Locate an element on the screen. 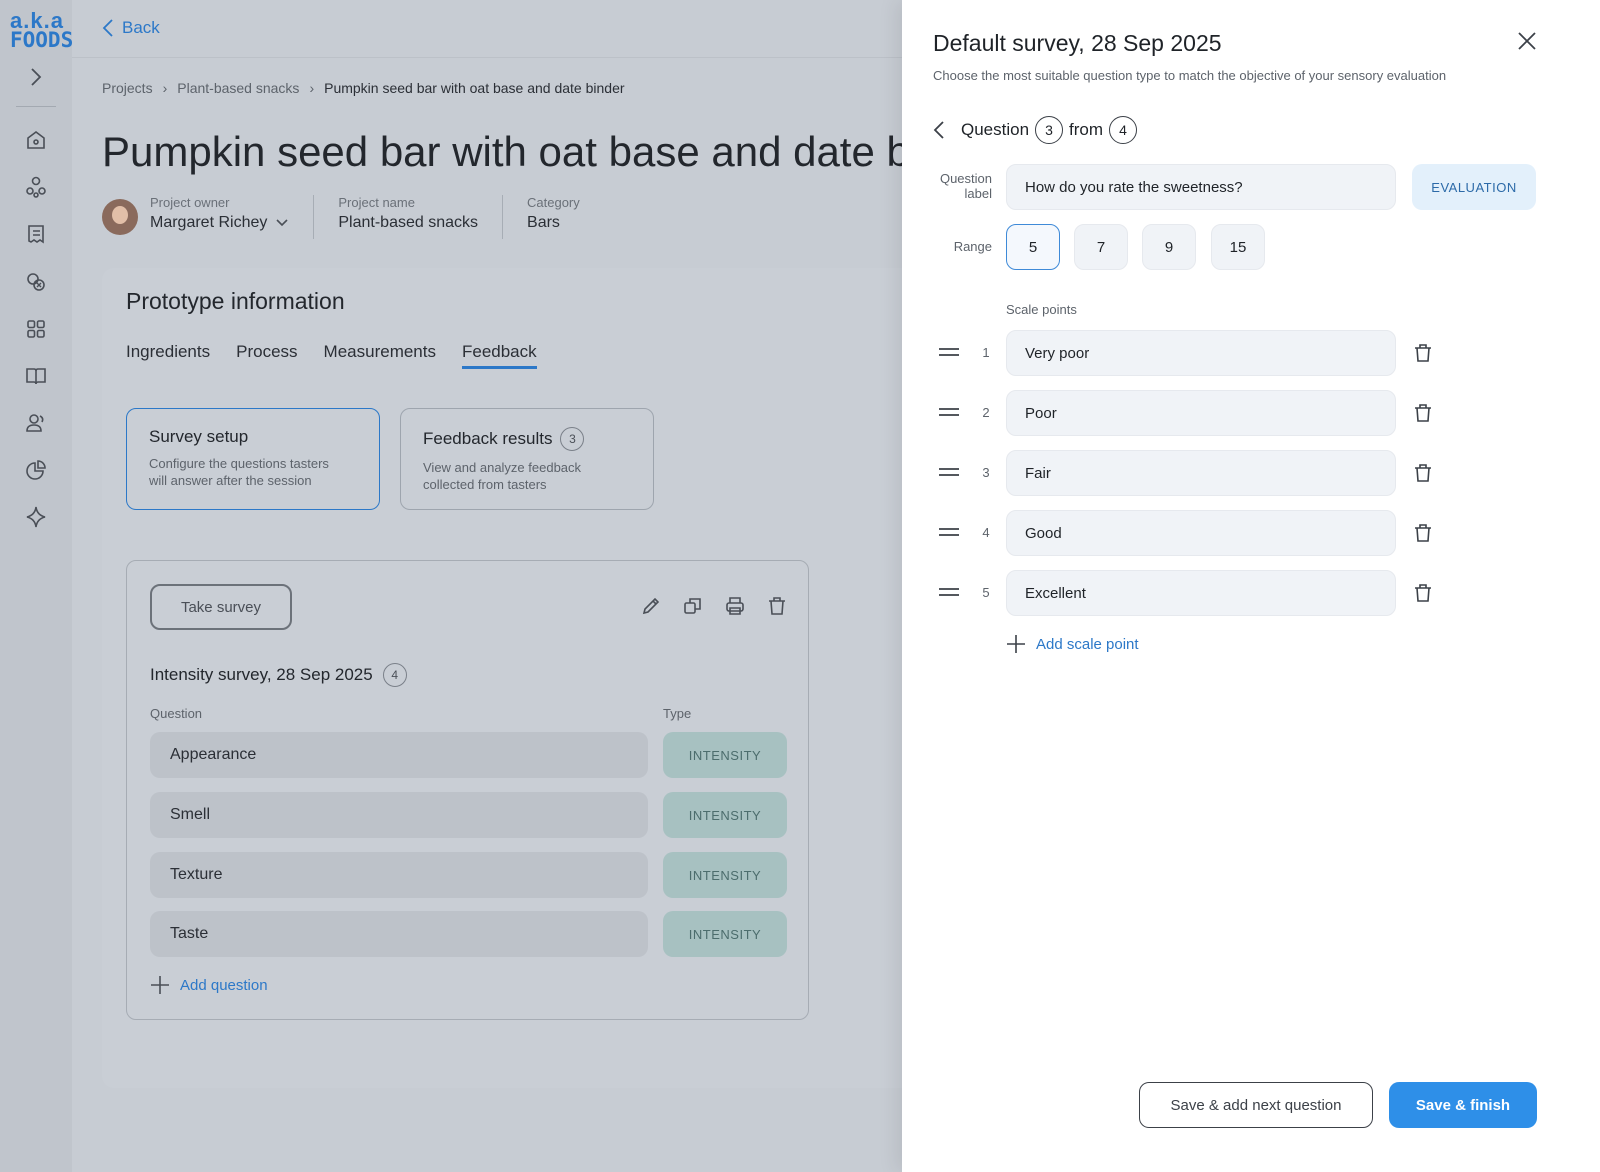 This screenshot has height=1172, width=1600. previous-question-button is located at coordinates (939, 130).